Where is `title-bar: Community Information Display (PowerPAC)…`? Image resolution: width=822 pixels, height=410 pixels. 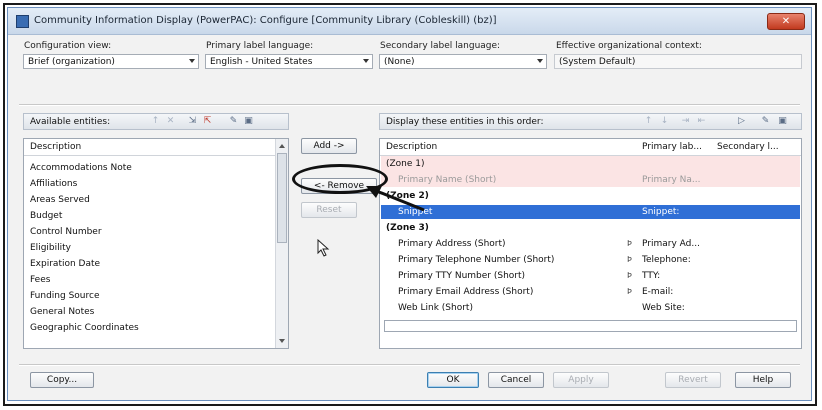
title-bar: Community Information Display (PowerPAC)… is located at coordinates (409, 21).